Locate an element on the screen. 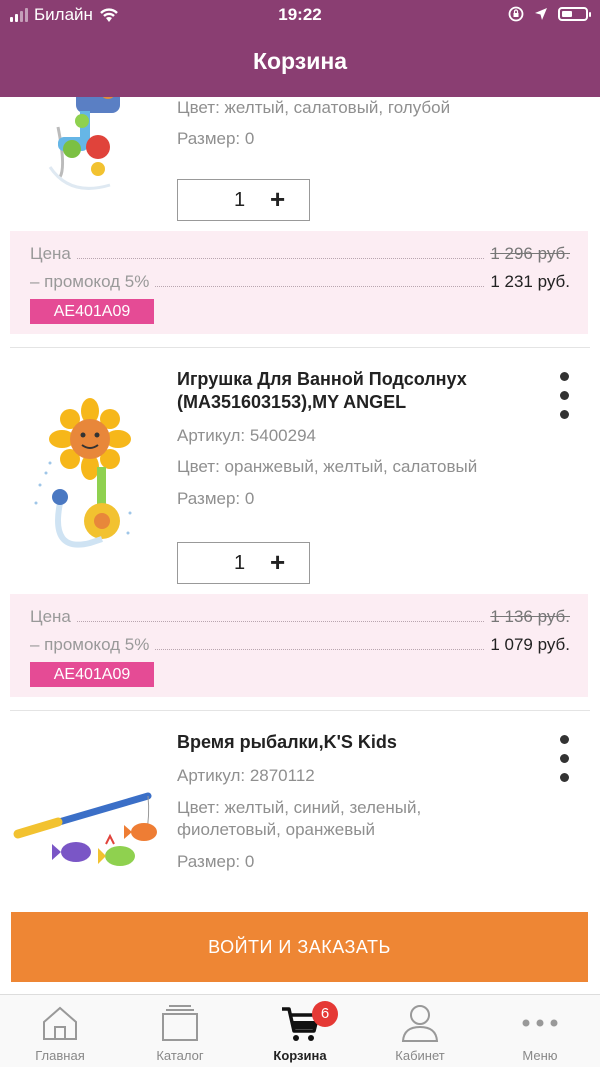 Image resolution: width=600 pixels, height=1067 pixels. home-icon is located at coordinates (60, 1023).